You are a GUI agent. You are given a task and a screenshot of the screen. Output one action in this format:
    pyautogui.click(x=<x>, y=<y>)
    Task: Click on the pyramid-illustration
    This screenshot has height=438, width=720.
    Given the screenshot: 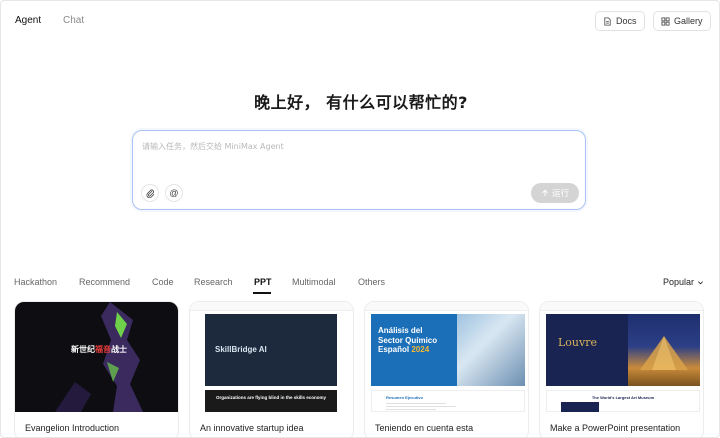 What is the action you would take?
    pyautogui.click(x=664, y=353)
    